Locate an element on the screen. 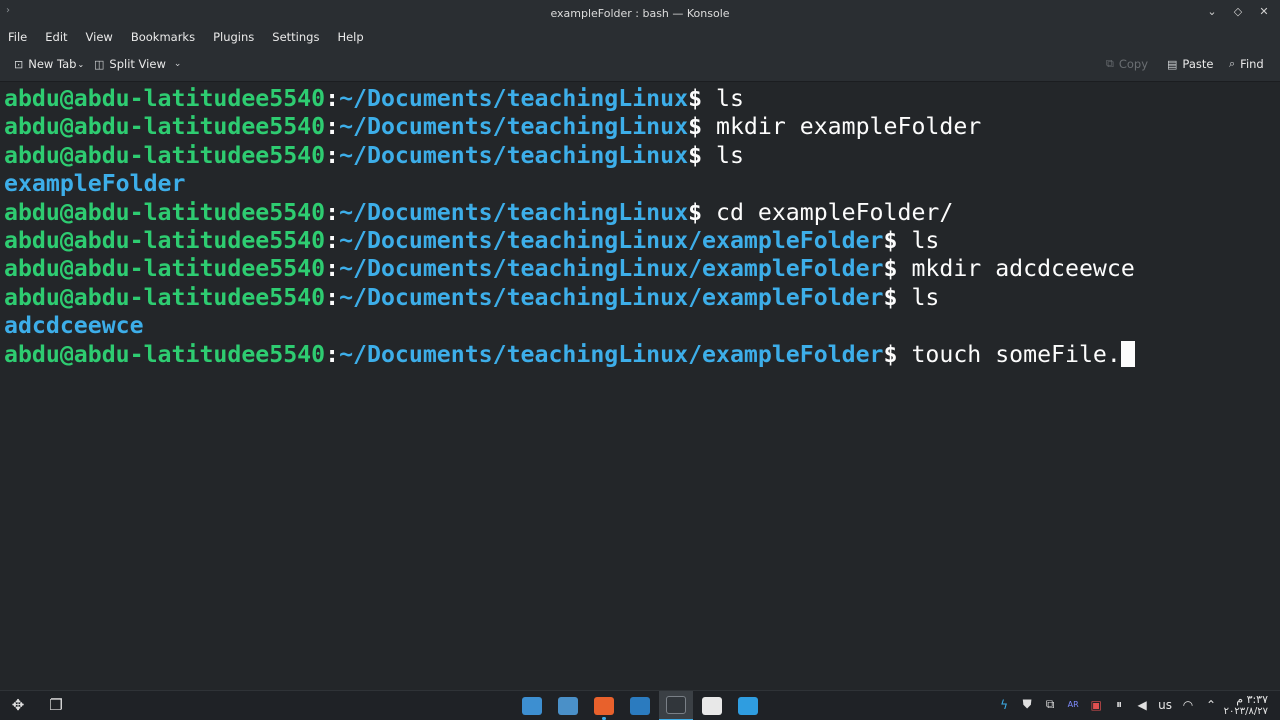 This screenshot has width=1280, height=720. command-text: cd exampleFolder/ is located at coordinates (835, 212).